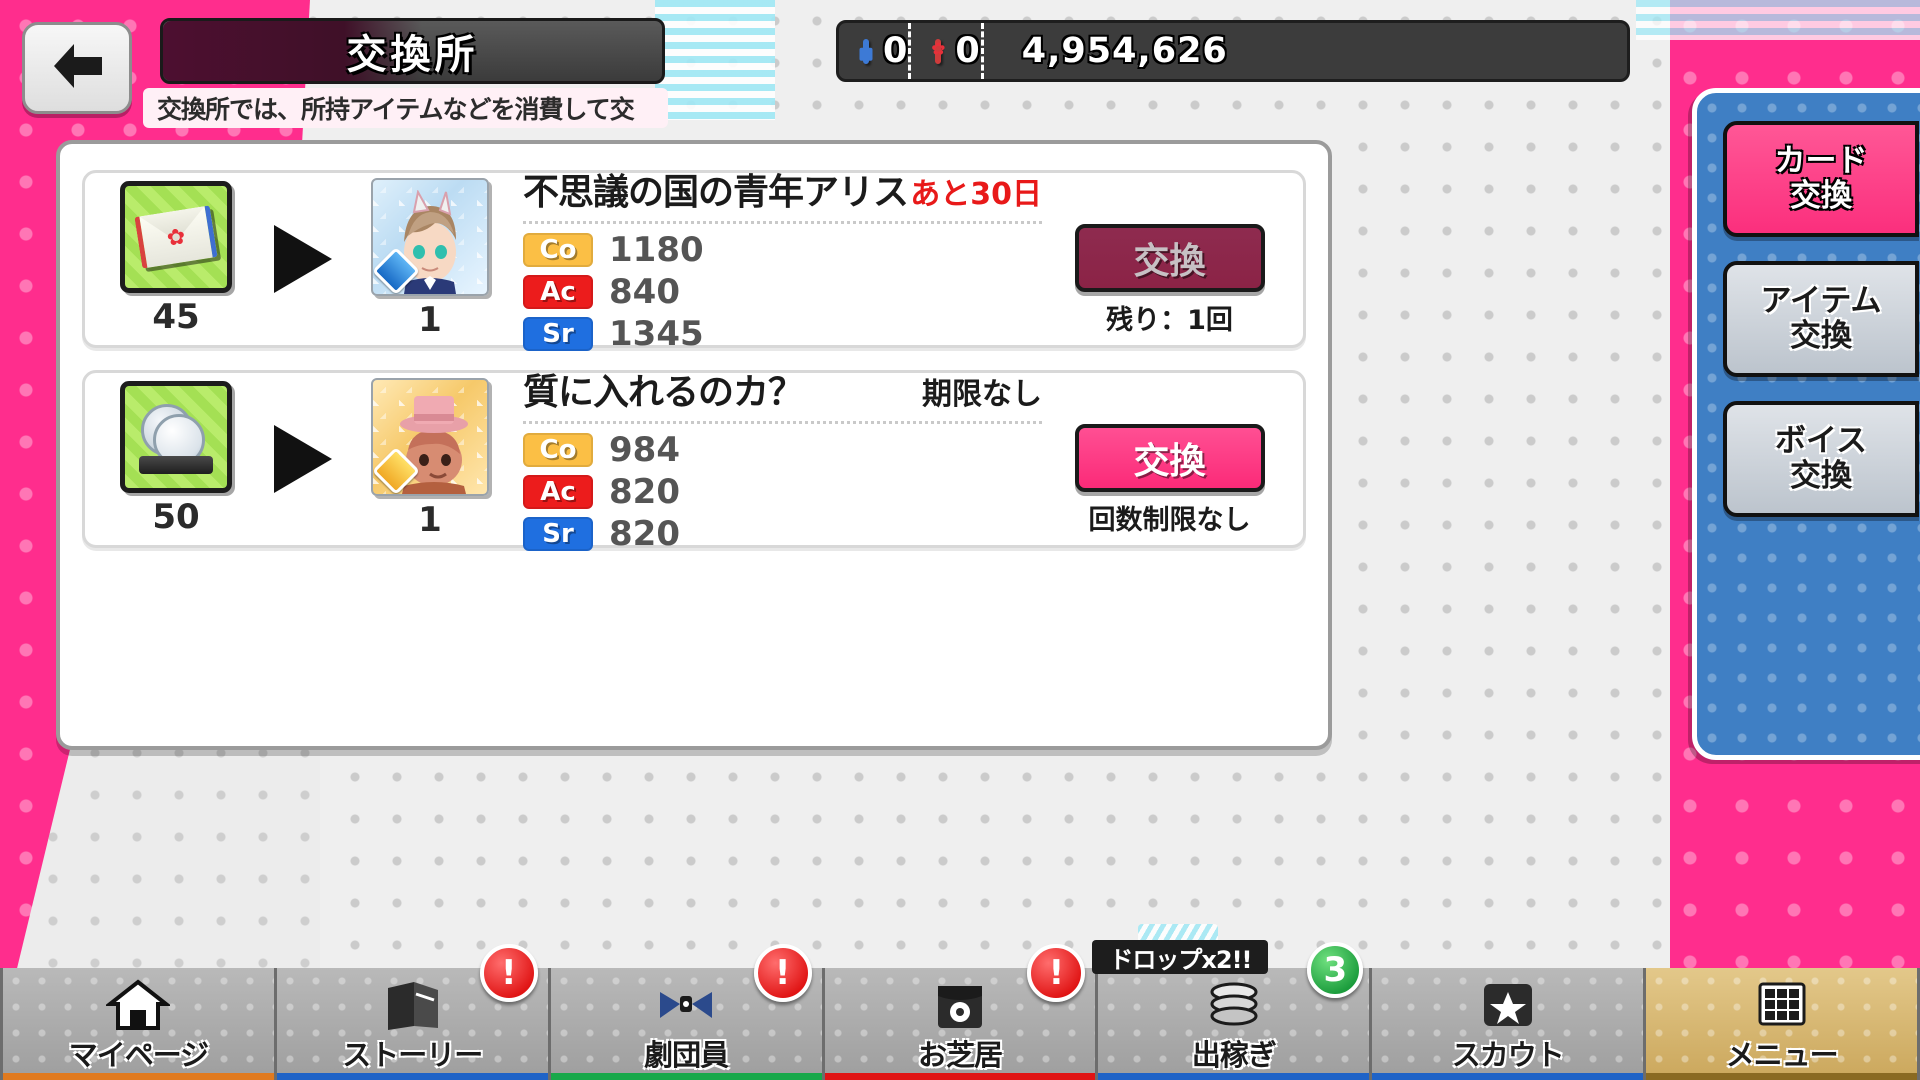 The width and height of the screenshot is (1920, 1080). What do you see at coordinates (644, 291) in the screenshot?
I see `stat-value-ac: 840` at bounding box center [644, 291].